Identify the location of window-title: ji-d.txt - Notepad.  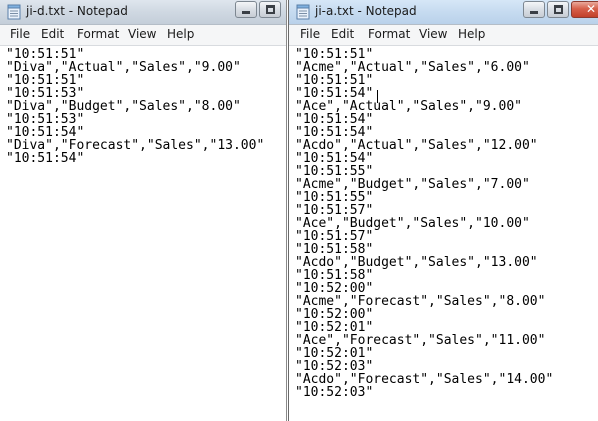
(77, 11).